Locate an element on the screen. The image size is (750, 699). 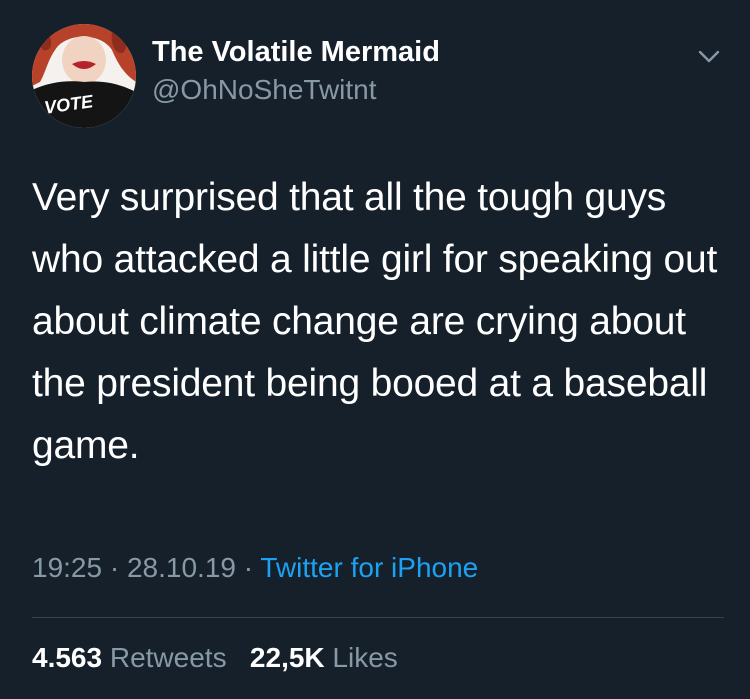
likes-count: 22,5K is located at coordinates (287, 657).